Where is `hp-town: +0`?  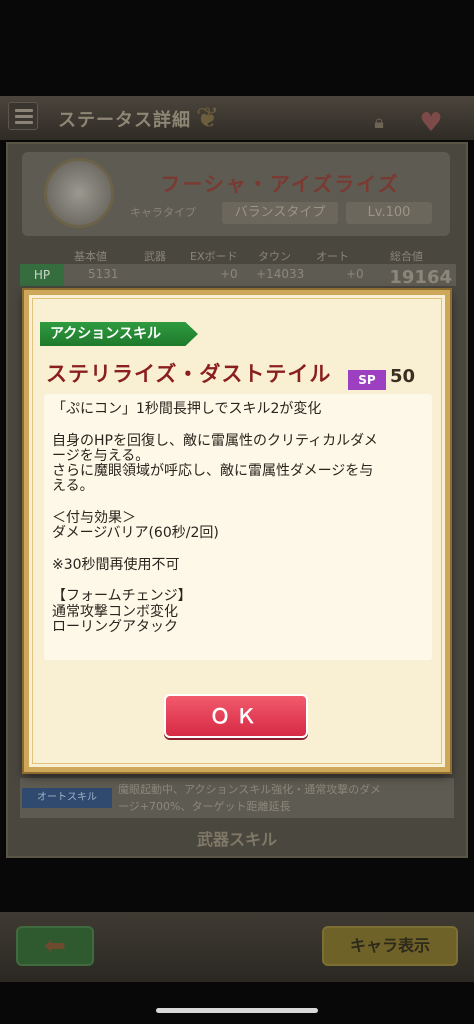 hp-town: +0 is located at coordinates (355, 274).